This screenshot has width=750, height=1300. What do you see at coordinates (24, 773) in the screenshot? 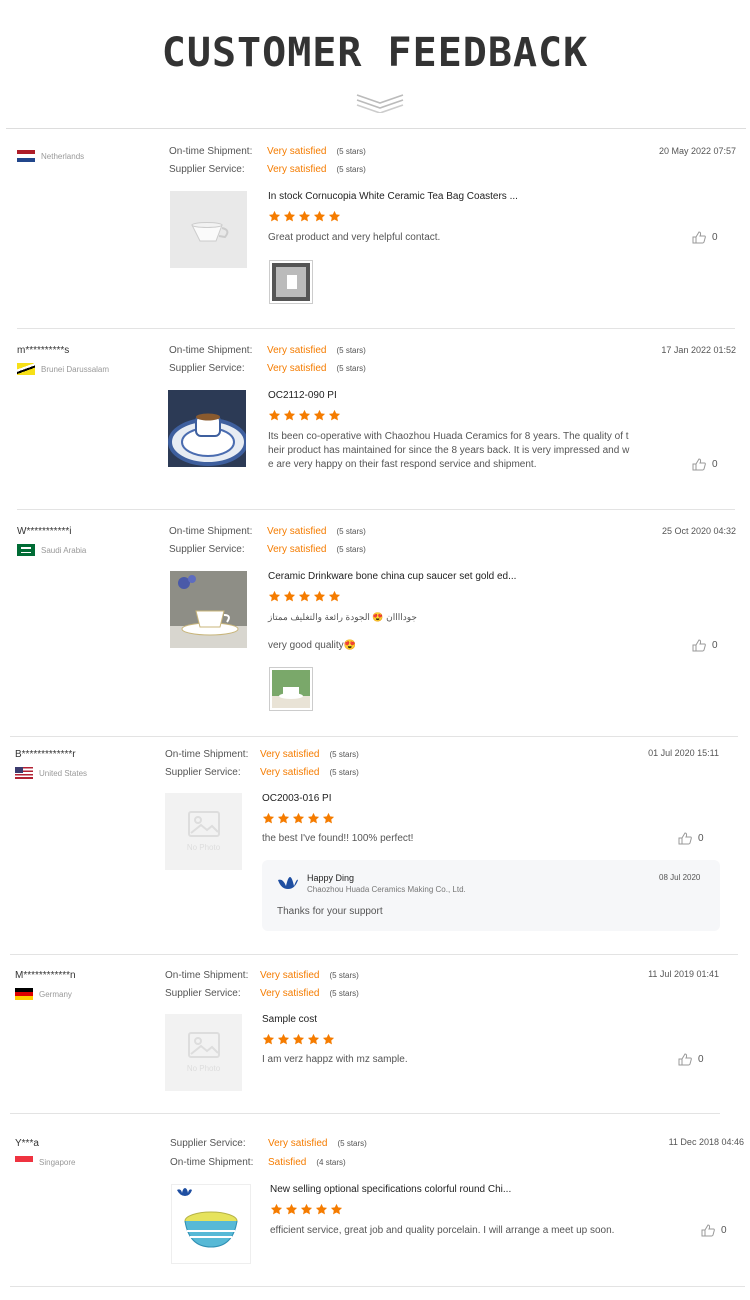
I see `usa-flag-icon` at bounding box center [24, 773].